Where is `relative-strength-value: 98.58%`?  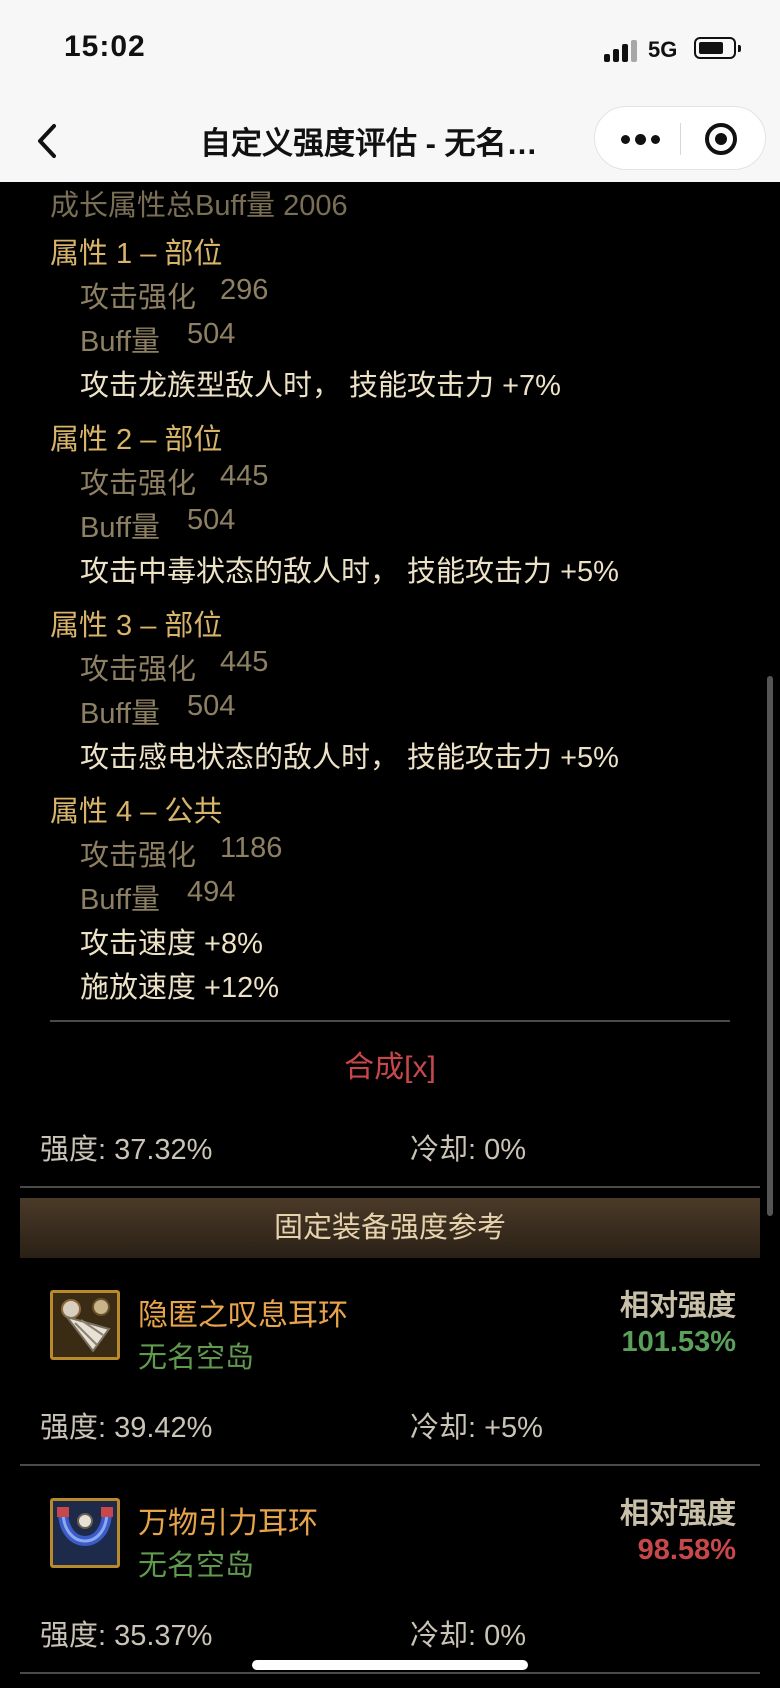 relative-strength-value: 98.58% is located at coordinates (686, 1550).